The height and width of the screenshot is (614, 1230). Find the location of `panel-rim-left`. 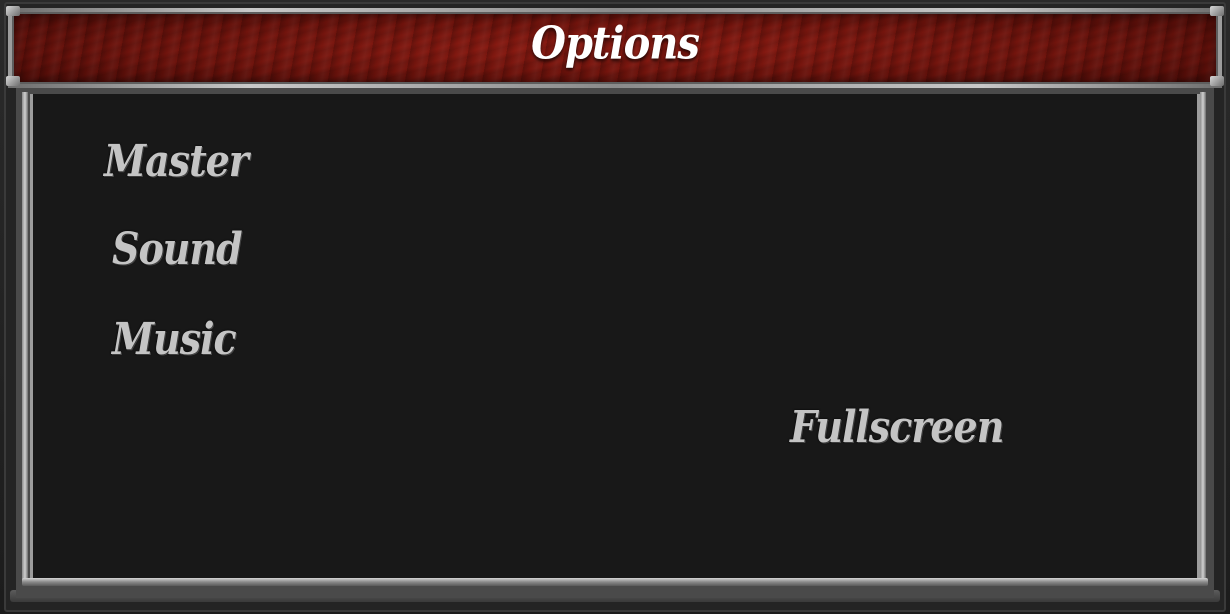

panel-rim-left is located at coordinates (25, 337).